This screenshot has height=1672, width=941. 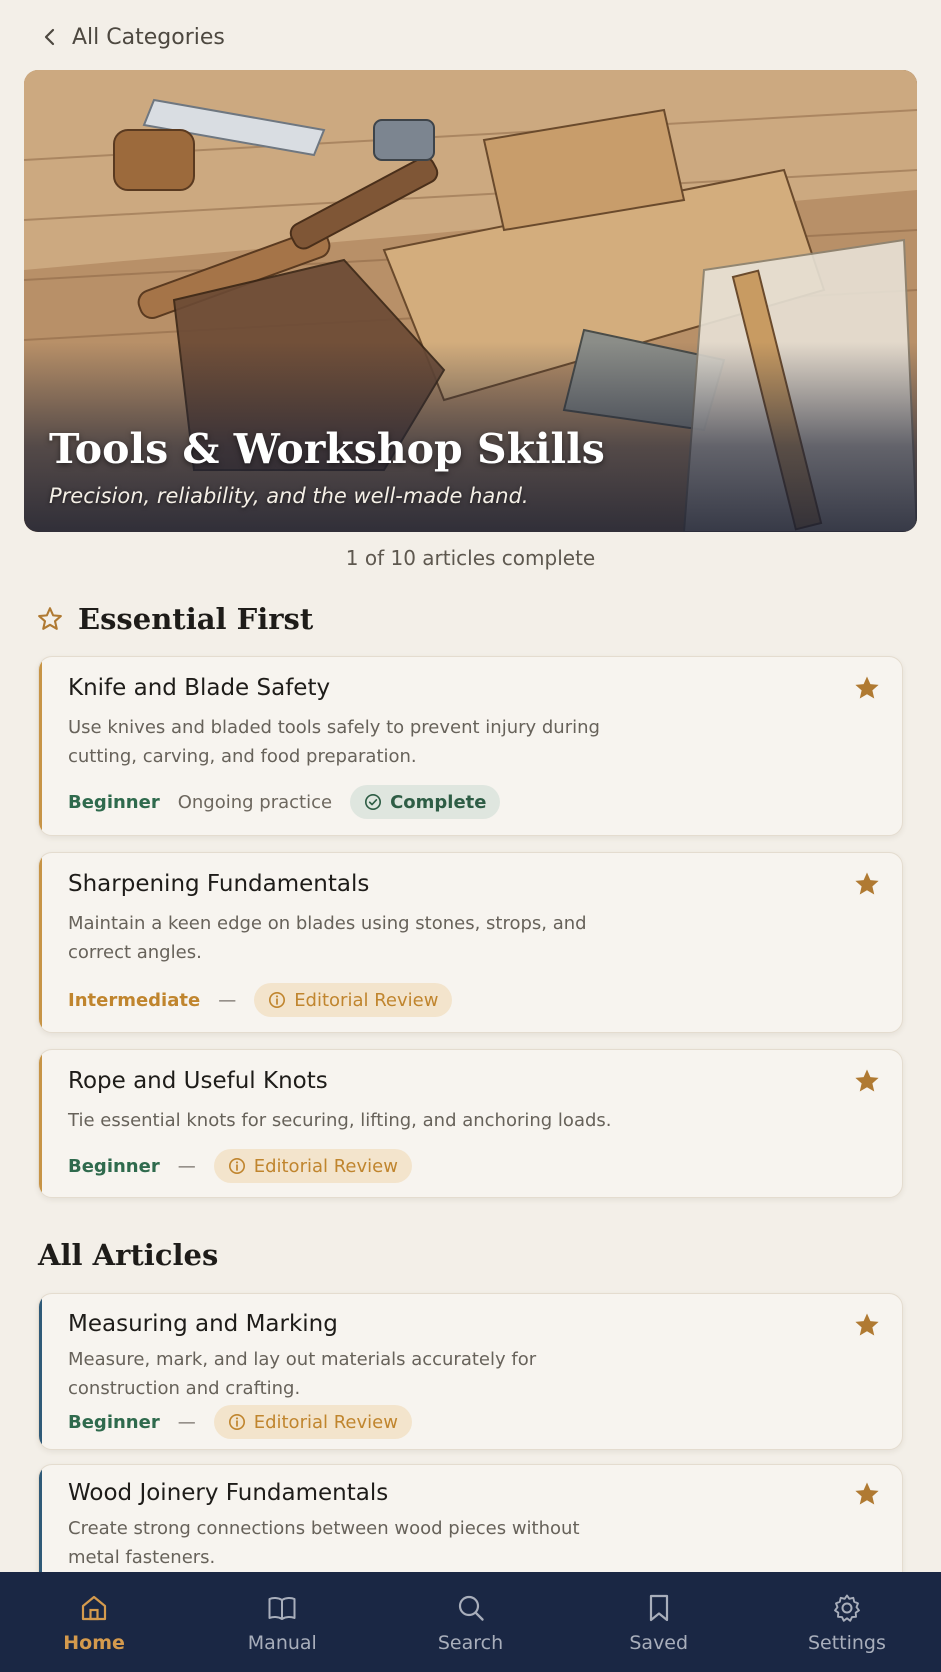 I want to click on all-articles-heading: All Articles, so click(x=128, y=1255).